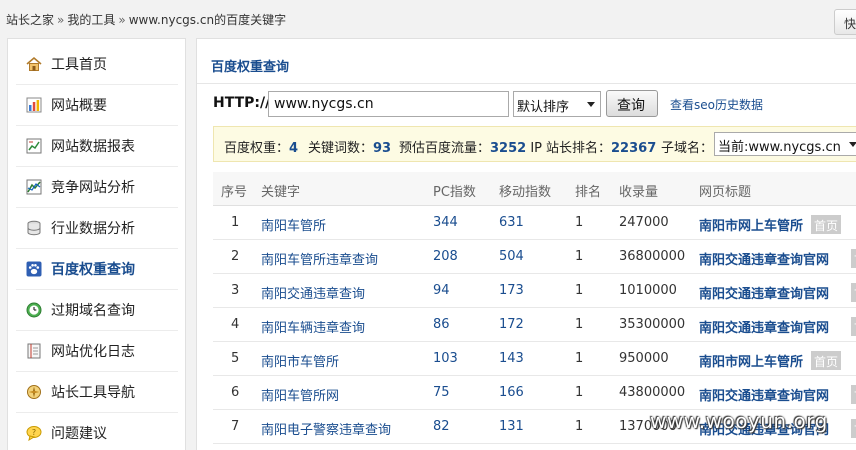 Image resolution: width=856 pixels, height=450 pixels. I want to click on cell-indexed: 950000, so click(644, 358).